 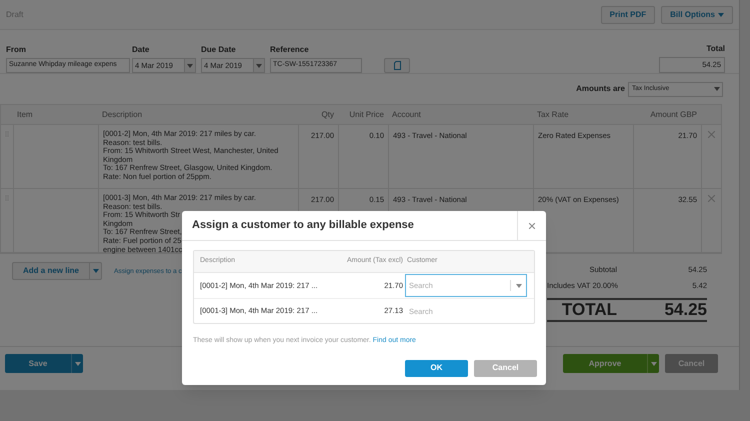 What do you see at coordinates (715, 49) in the screenshot?
I see `total-label: Total` at bounding box center [715, 49].